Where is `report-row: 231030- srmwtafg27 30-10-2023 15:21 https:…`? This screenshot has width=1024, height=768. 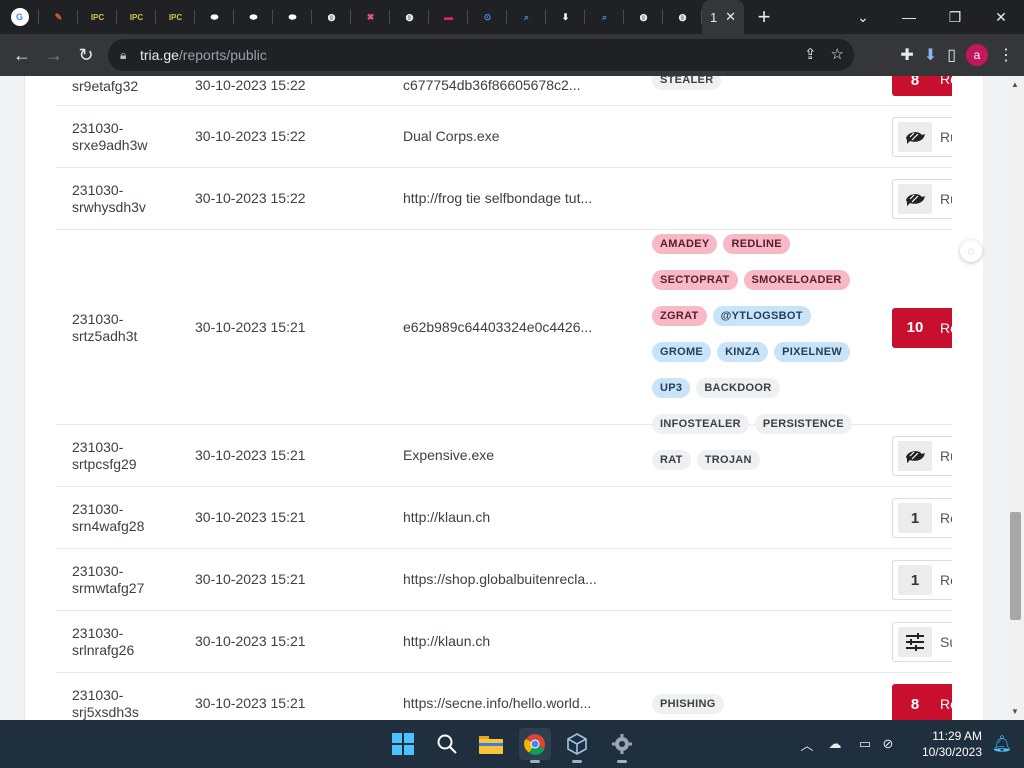 report-row: 231030- srmwtafg27 30-10-2023 15:21 https:… is located at coordinates (504, 580).